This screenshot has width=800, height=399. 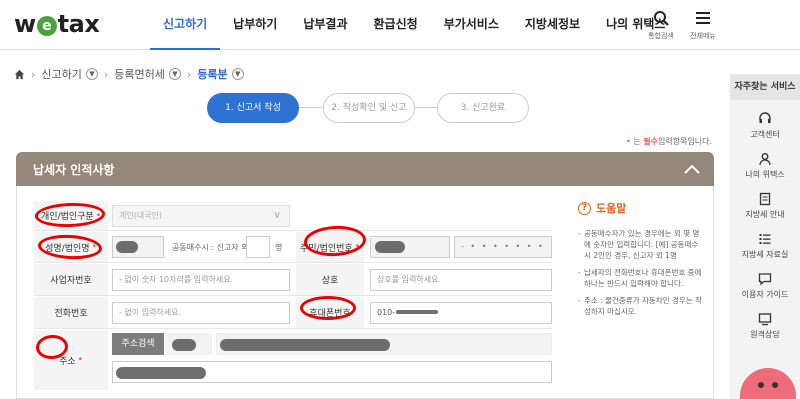 I want to click on search-label: 통합검색, so click(x=661, y=36).